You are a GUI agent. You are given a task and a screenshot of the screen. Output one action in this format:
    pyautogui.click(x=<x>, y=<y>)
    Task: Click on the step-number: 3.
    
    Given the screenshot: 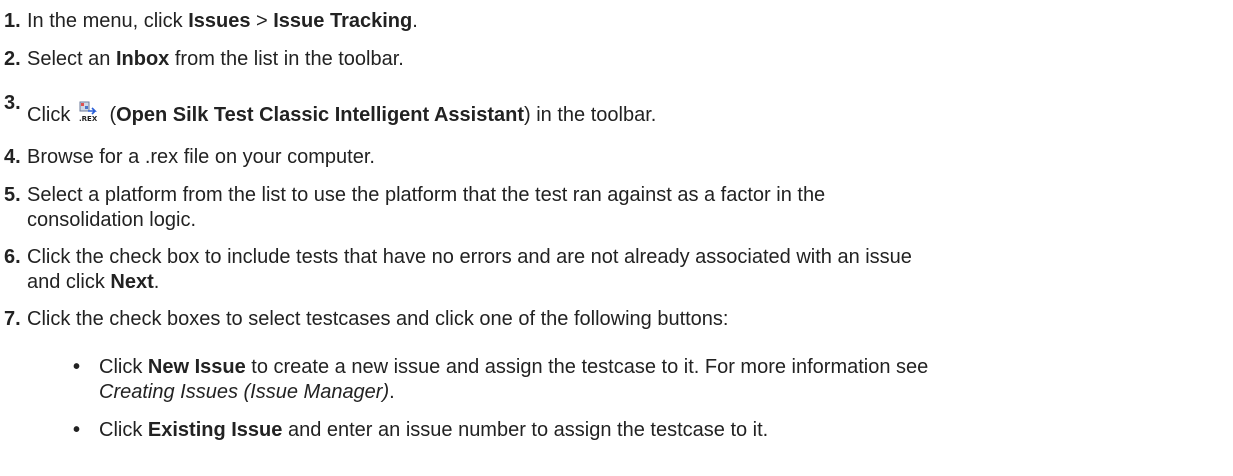 What is the action you would take?
    pyautogui.click(x=12, y=103)
    